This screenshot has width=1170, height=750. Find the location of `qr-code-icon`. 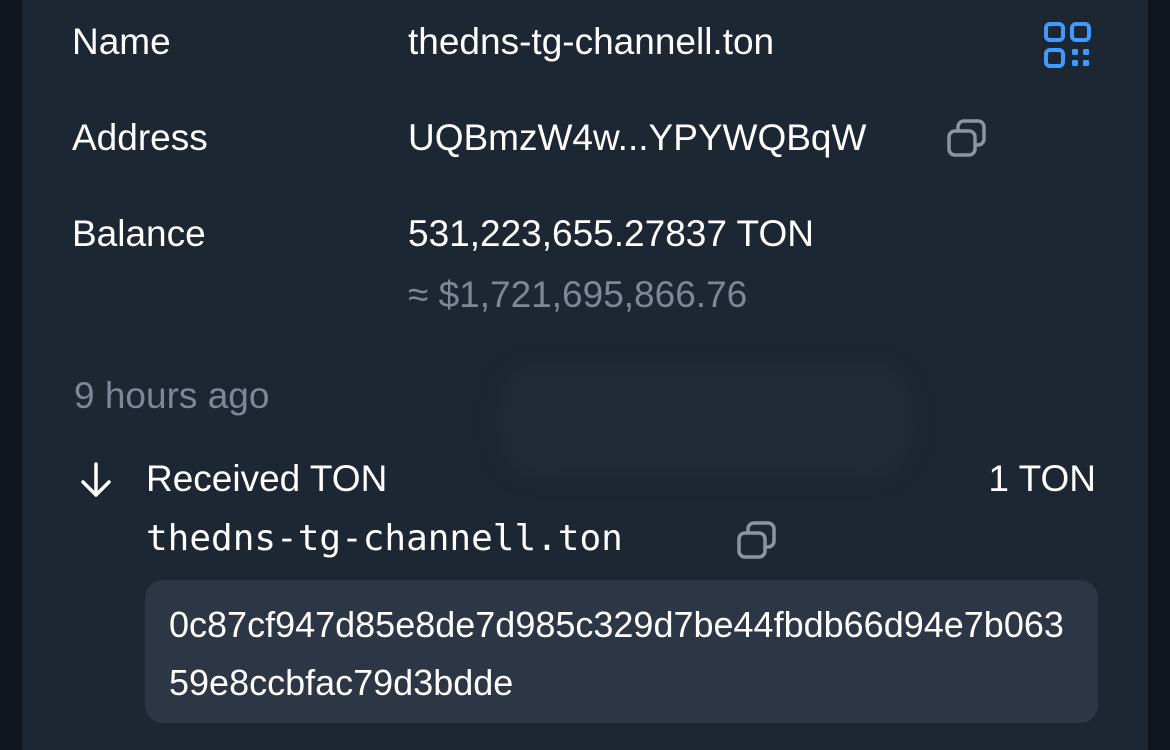

qr-code-icon is located at coordinates (1068, 45).